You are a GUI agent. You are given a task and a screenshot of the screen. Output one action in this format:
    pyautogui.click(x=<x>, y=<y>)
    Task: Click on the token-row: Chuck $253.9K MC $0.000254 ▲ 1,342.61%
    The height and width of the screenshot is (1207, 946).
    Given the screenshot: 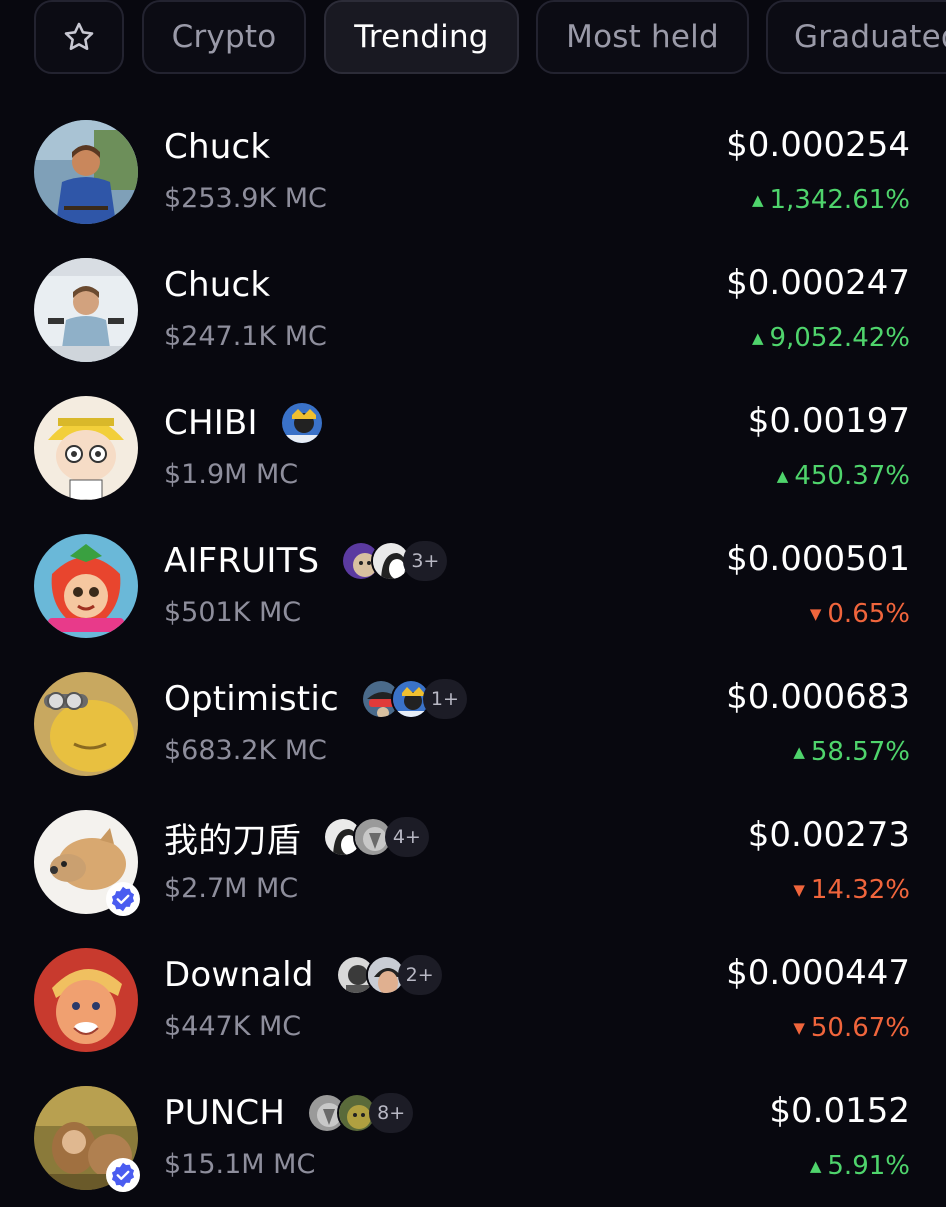 What is the action you would take?
    pyautogui.click(x=473, y=172)
    